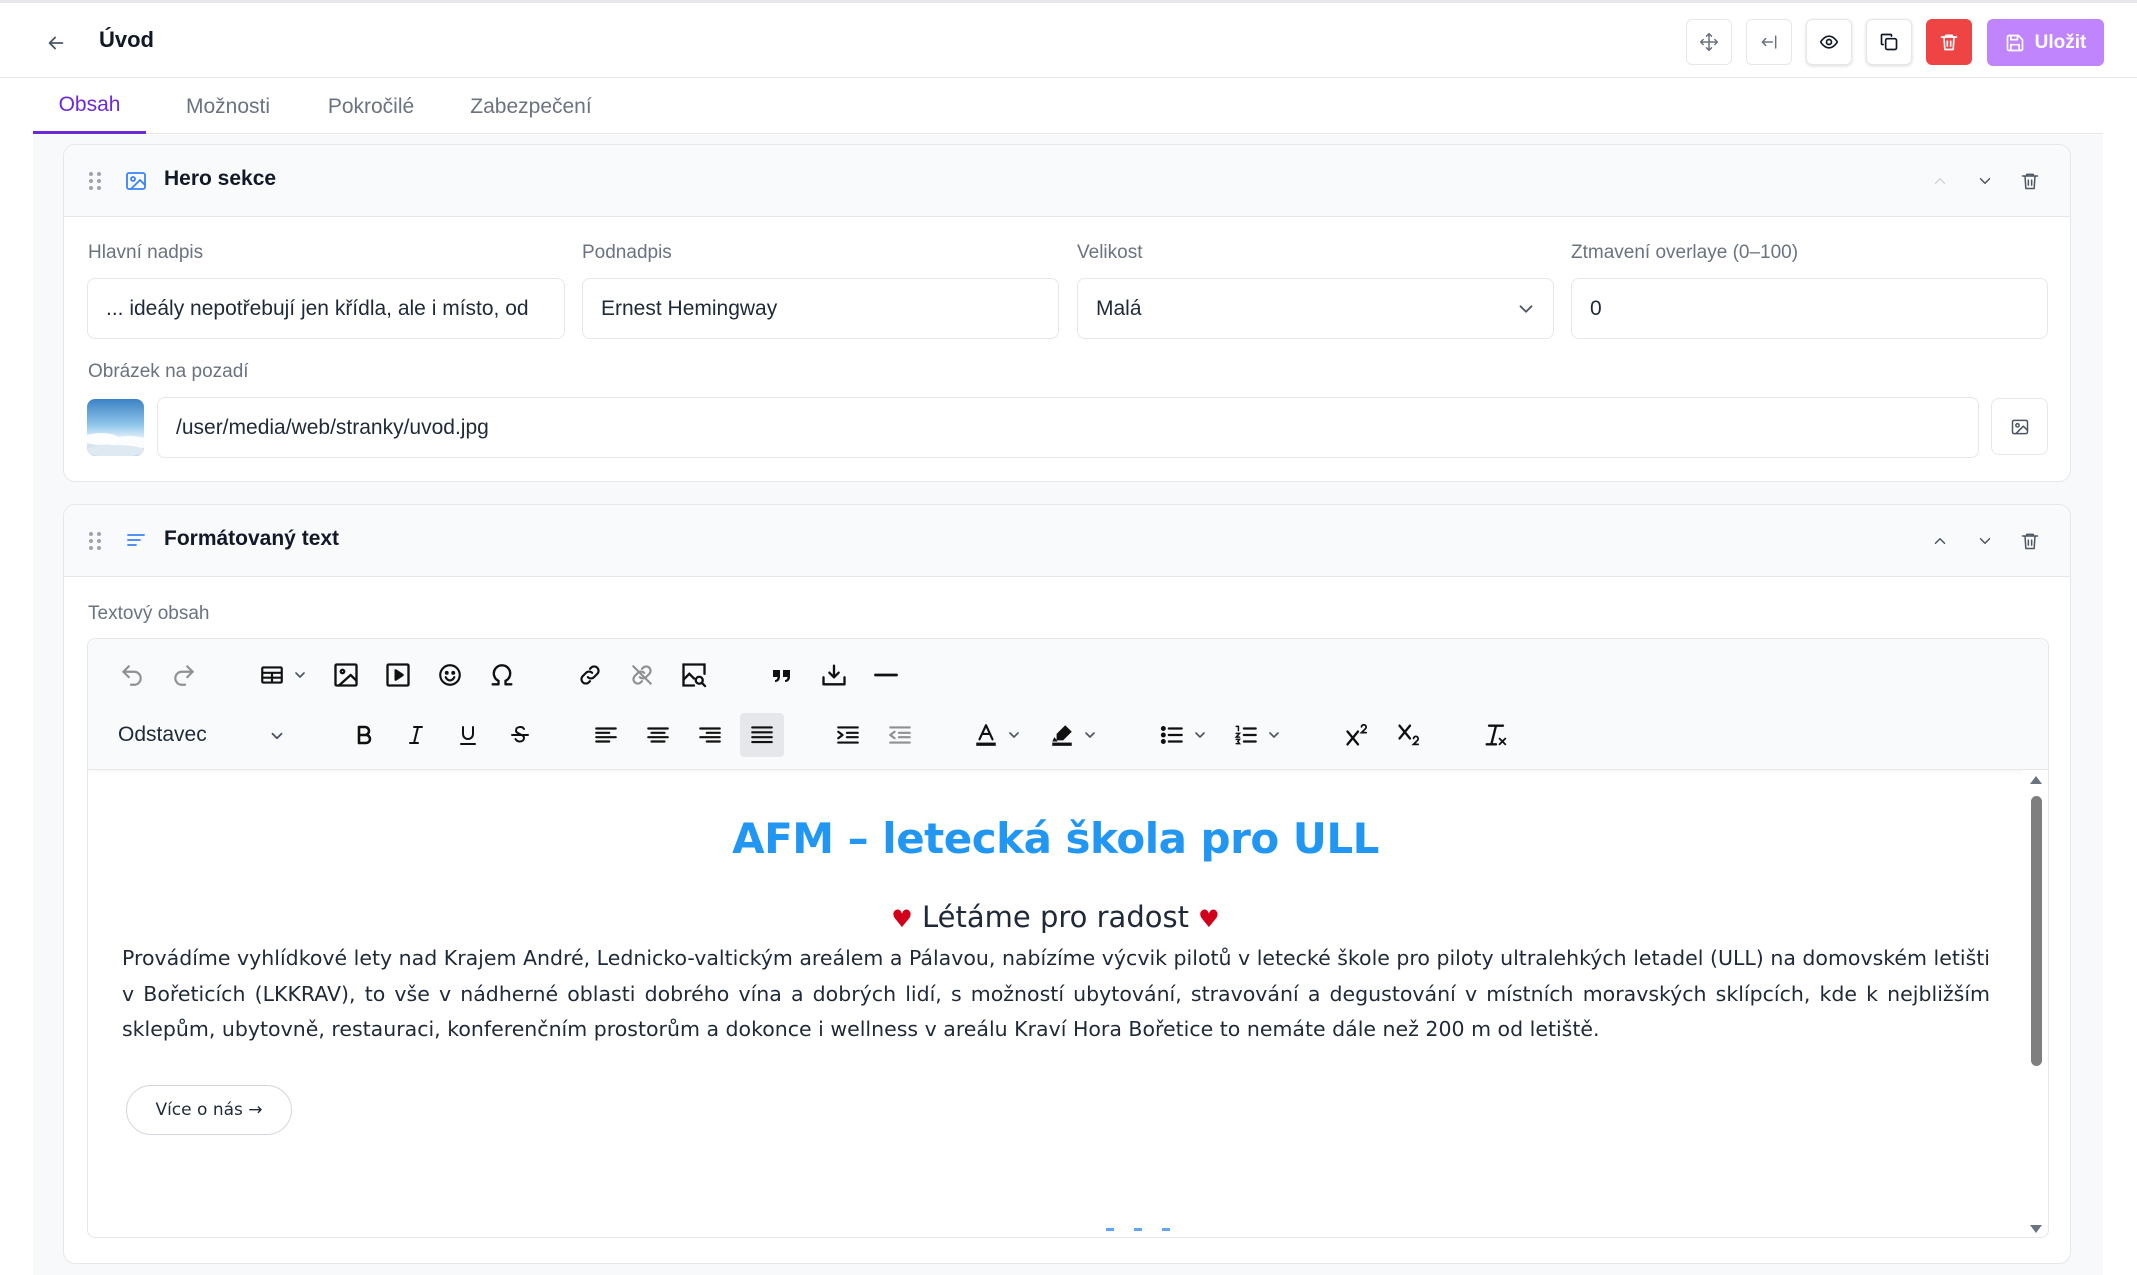 This screenshot has width=2137, height=1275. Describe the element at coordinates (502, 675) in the screenshot. I see `special-char-button` at that location.